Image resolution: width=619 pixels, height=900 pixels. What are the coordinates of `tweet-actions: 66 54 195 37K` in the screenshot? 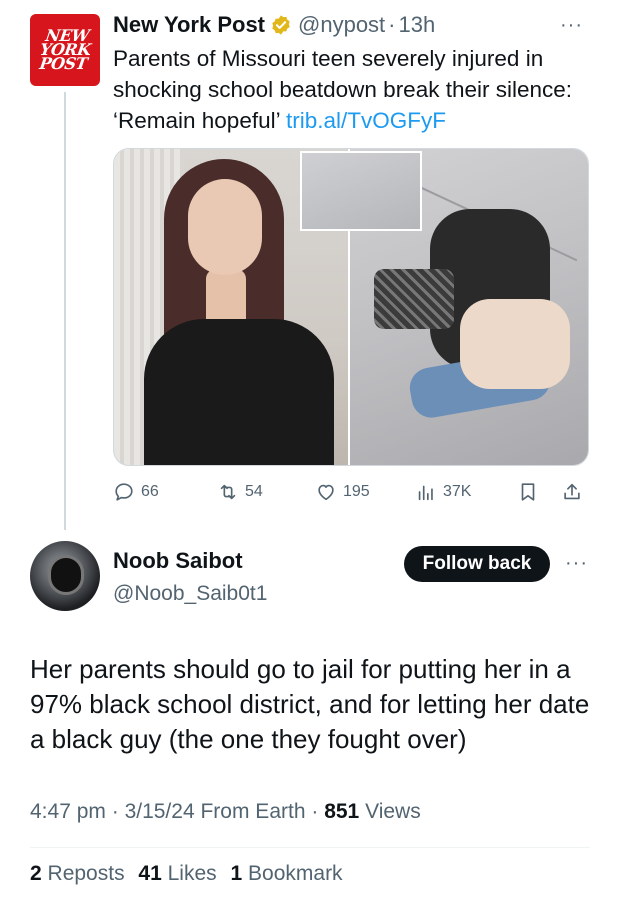 It's located at (353, 492).